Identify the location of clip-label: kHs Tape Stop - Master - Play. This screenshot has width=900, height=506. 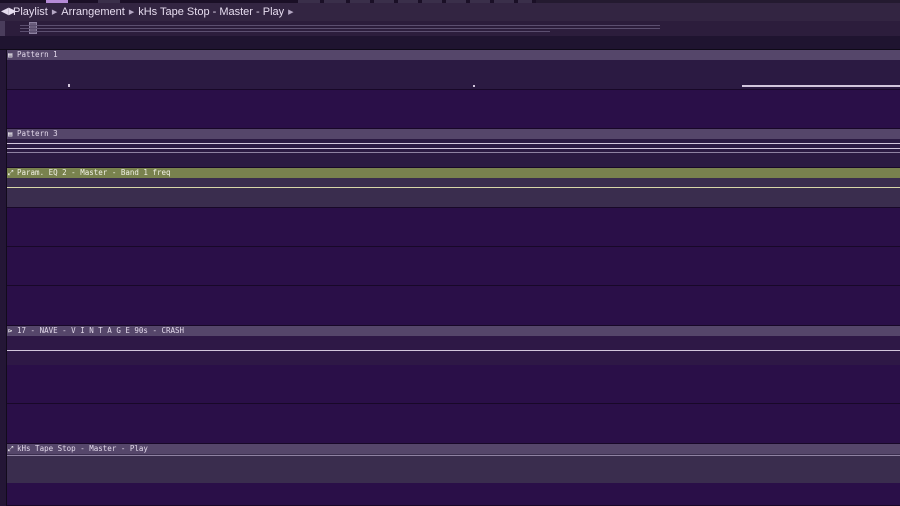
(82, 448).